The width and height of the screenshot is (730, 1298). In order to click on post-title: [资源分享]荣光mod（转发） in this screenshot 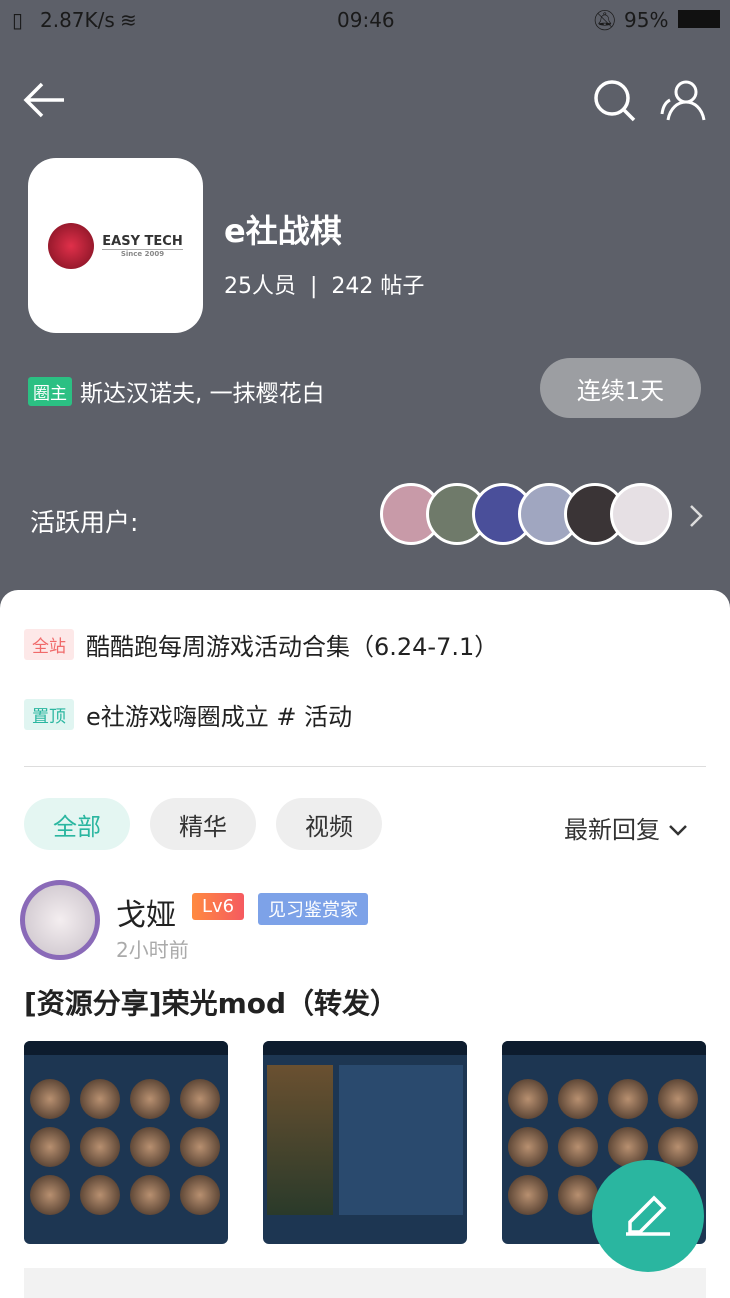, I will do `click(211, 1002)`.